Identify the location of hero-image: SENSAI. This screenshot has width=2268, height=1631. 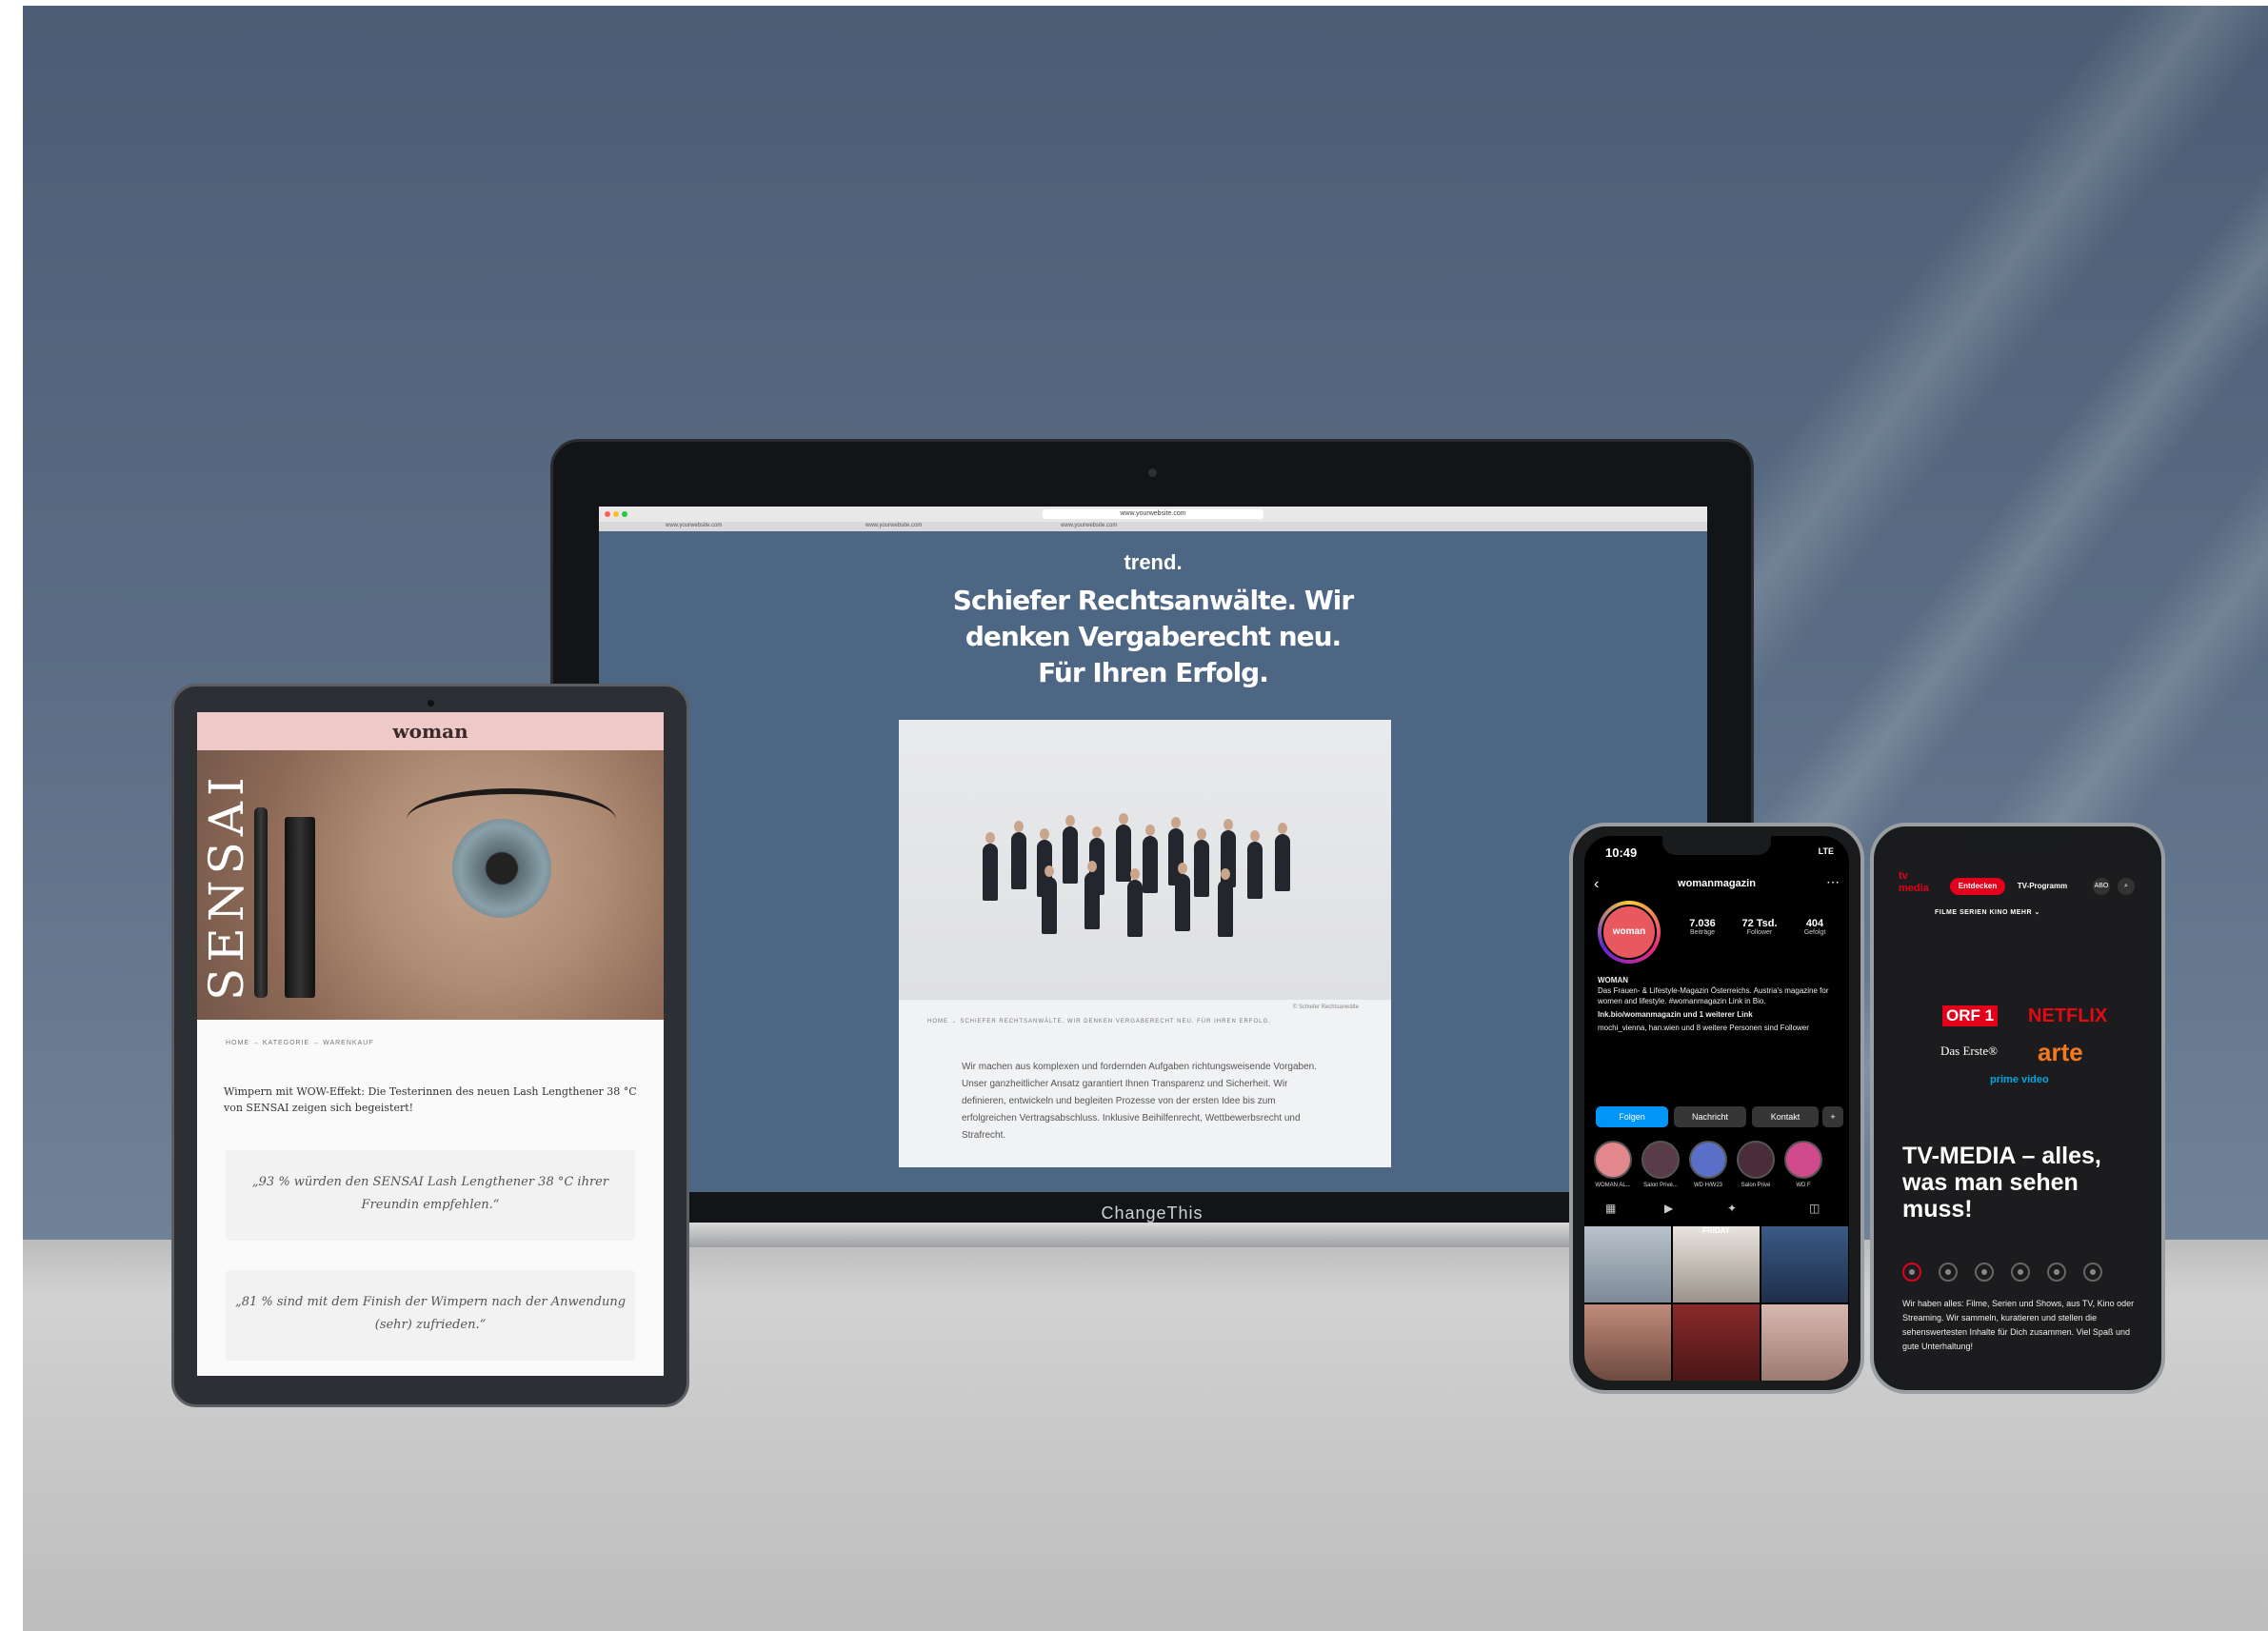
(430, 885).